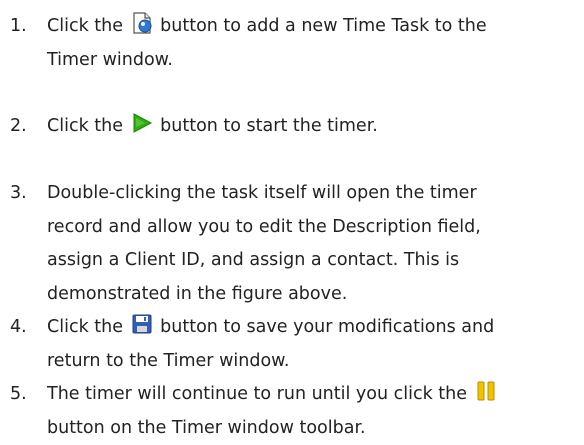 This screenshot has width=584, height=445. What do you see at coordinates (18, 395) in the screenshot?
I see `step-5-number: 5.` at bounding box center [18, 395].